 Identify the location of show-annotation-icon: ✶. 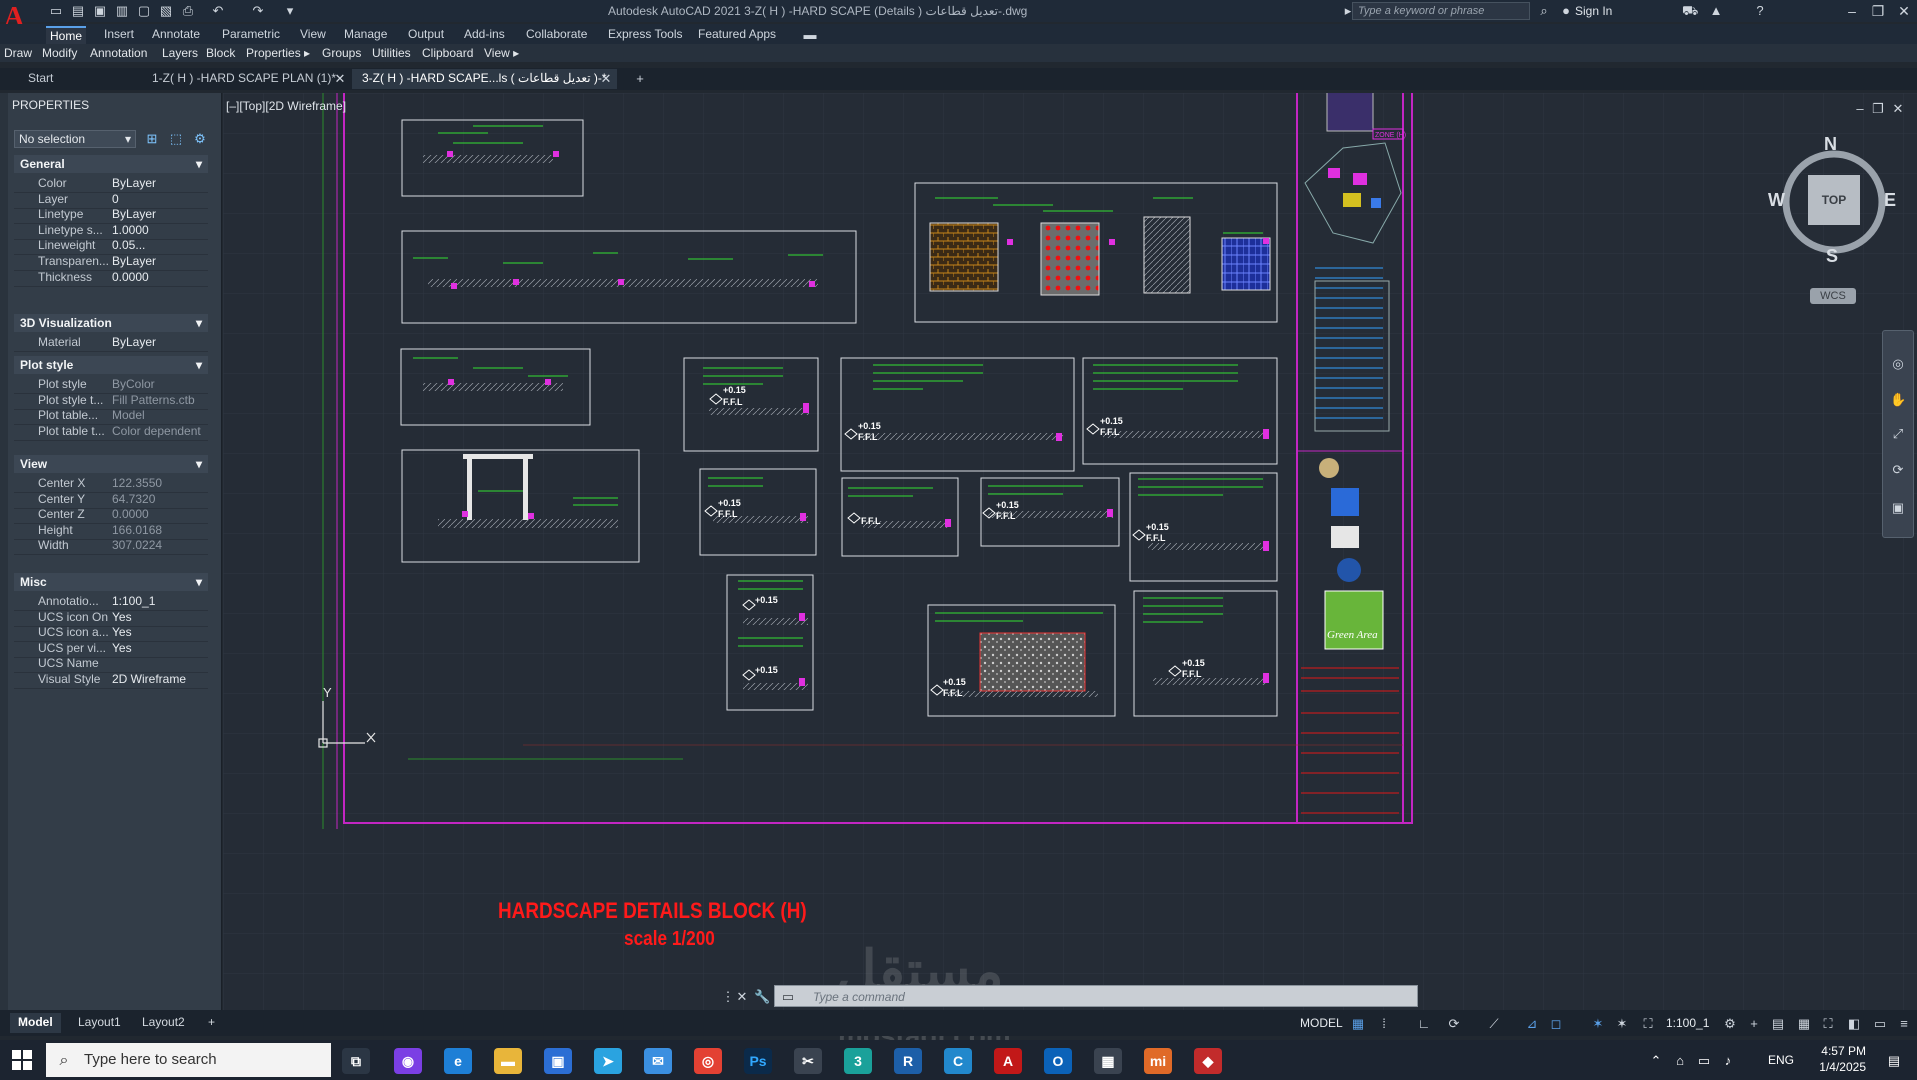
(1598, 1024).